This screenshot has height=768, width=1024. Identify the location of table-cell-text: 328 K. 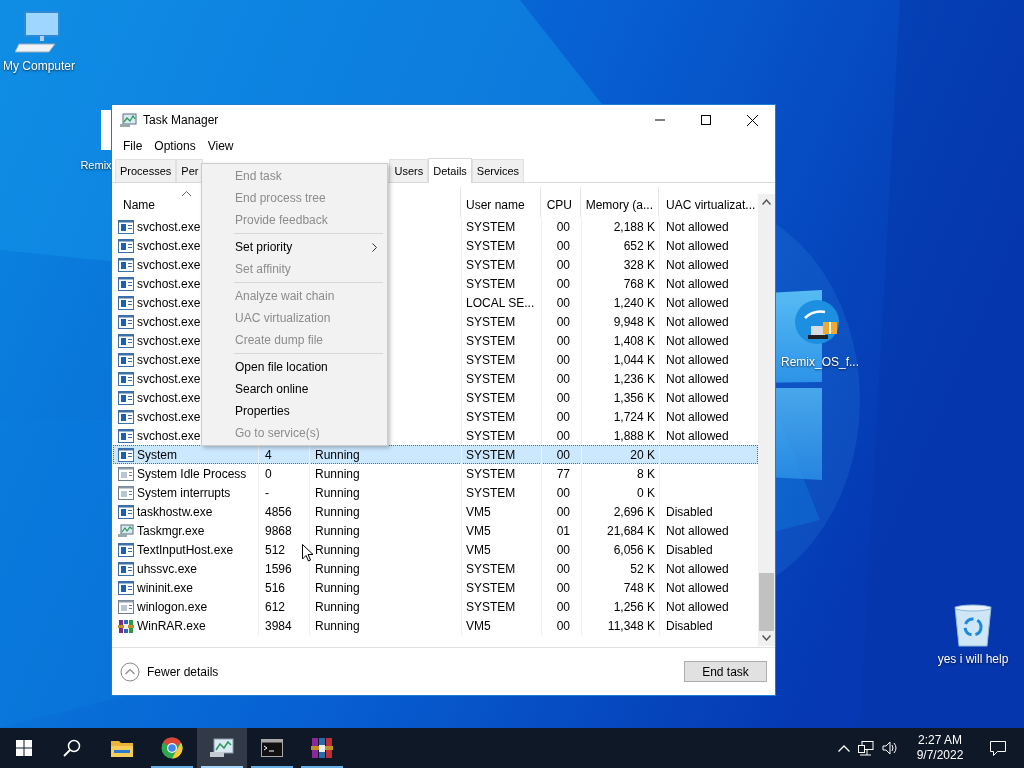
(639, 265).